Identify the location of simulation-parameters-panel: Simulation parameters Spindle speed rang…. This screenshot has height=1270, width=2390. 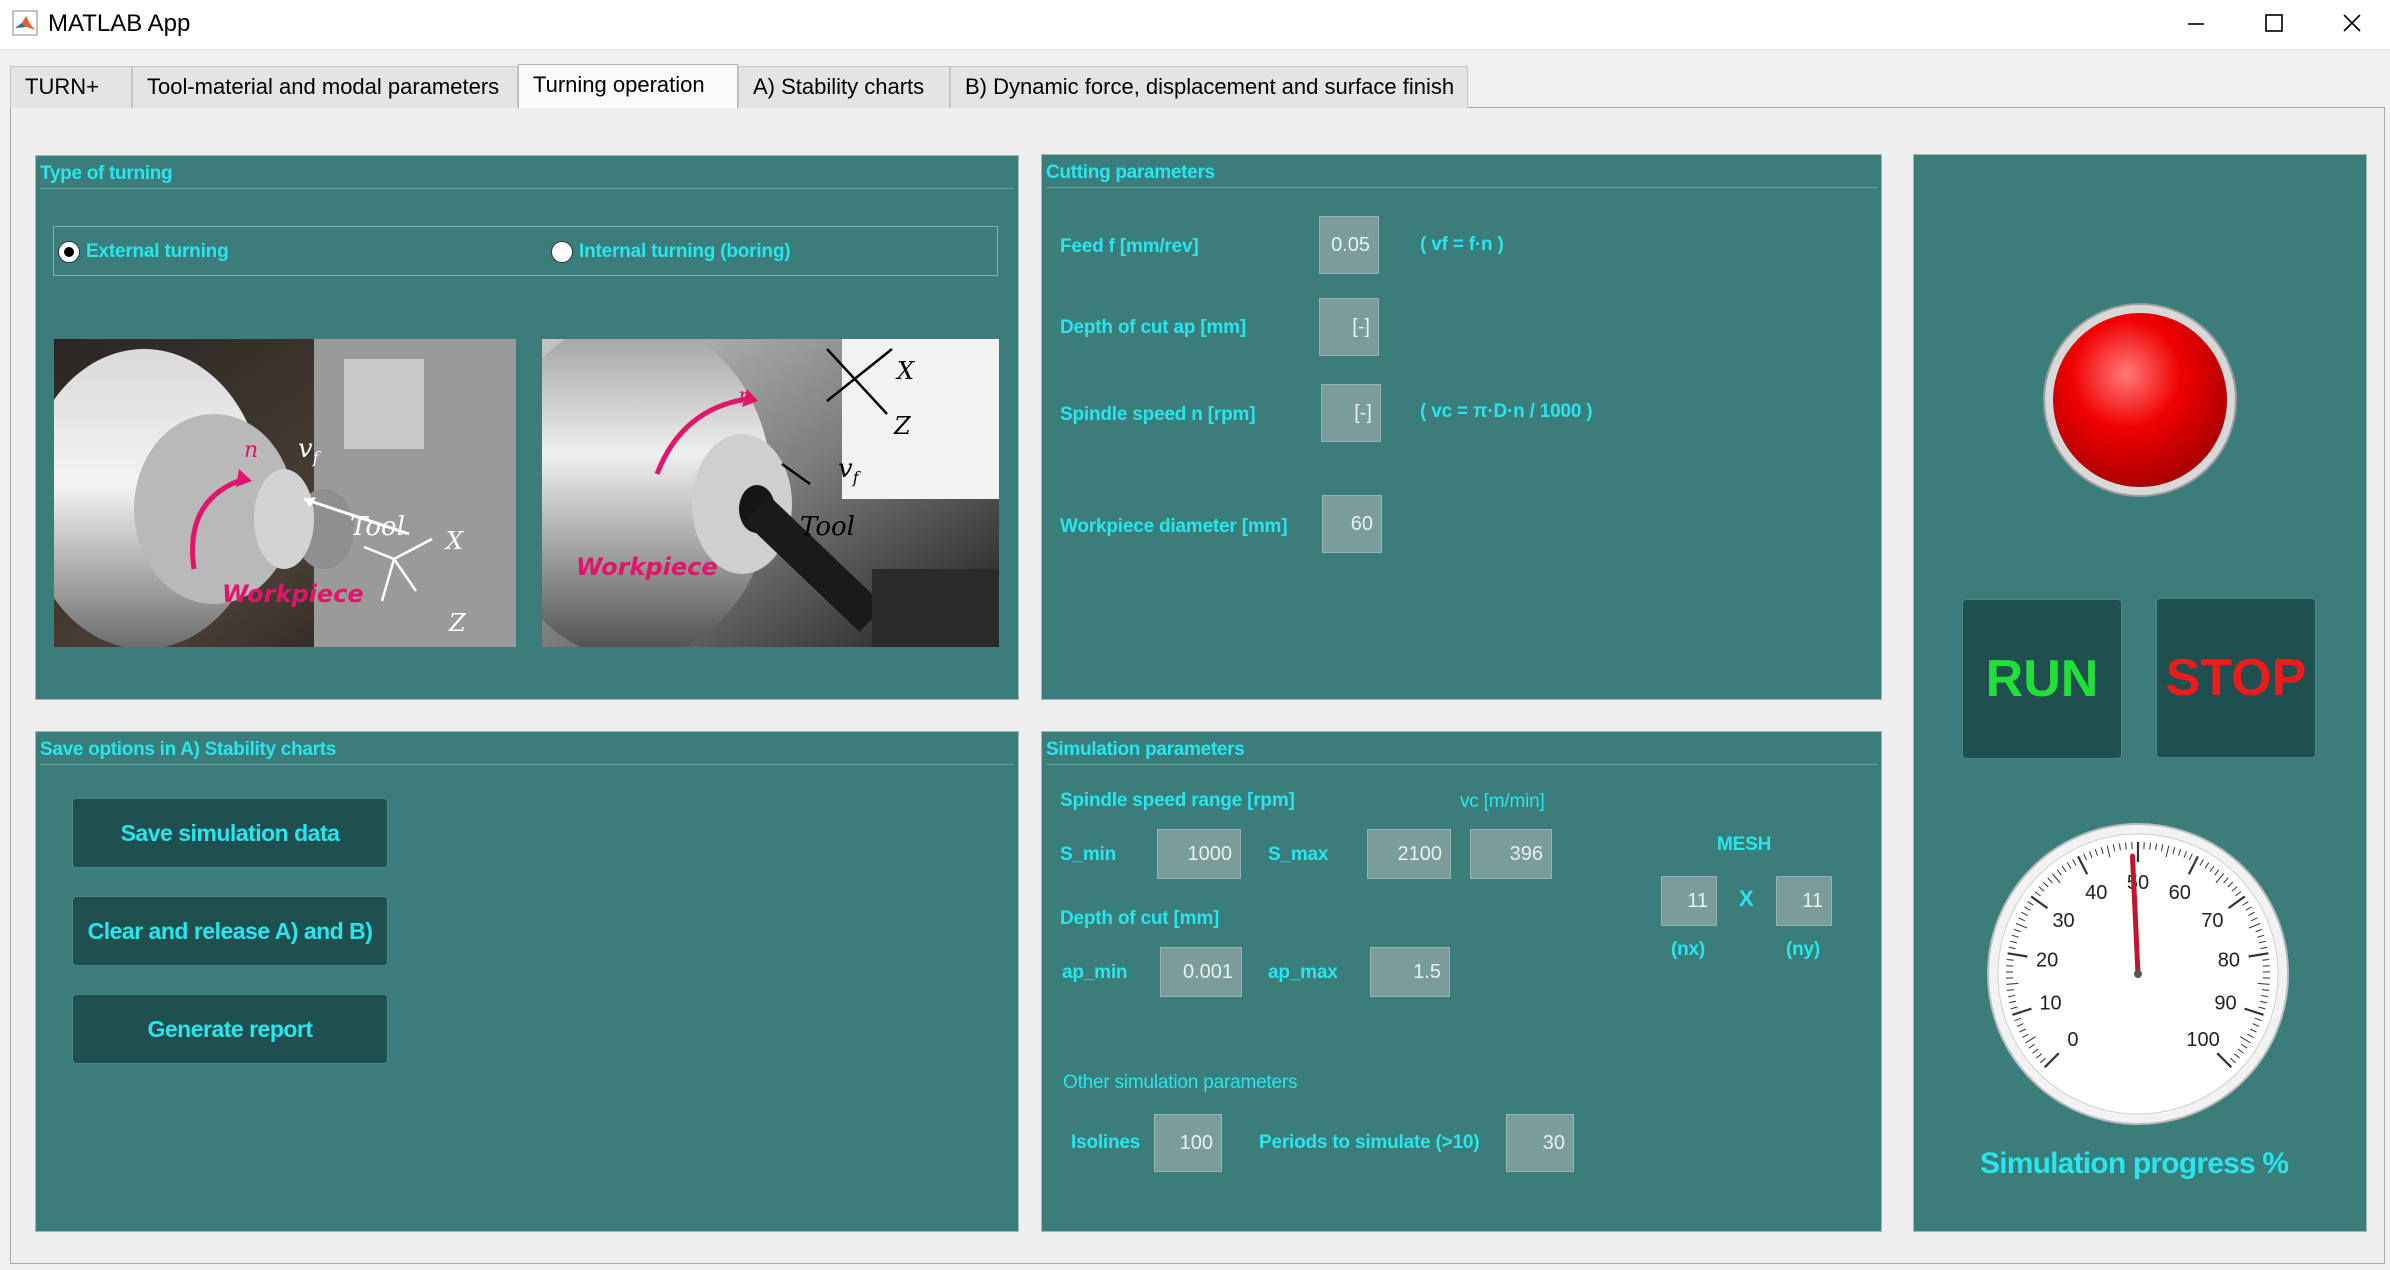
(1461, 981).